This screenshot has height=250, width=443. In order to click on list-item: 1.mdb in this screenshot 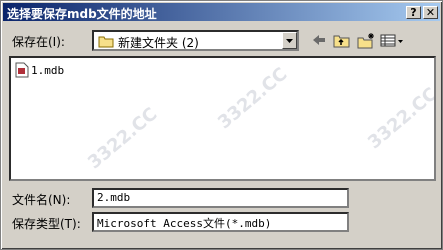, I will do `click(39, 70)`.